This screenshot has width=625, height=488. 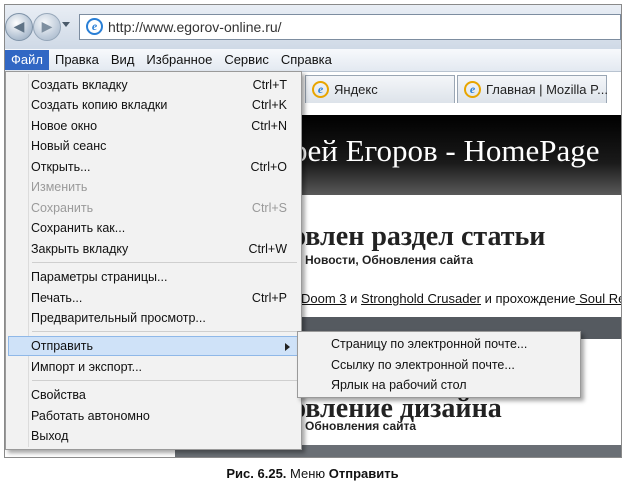 What do you see at coordinates (421, 298) in the screenshot?
I see `link-stronghold: Stronghold Crusader` at bounding box center [421, 298].